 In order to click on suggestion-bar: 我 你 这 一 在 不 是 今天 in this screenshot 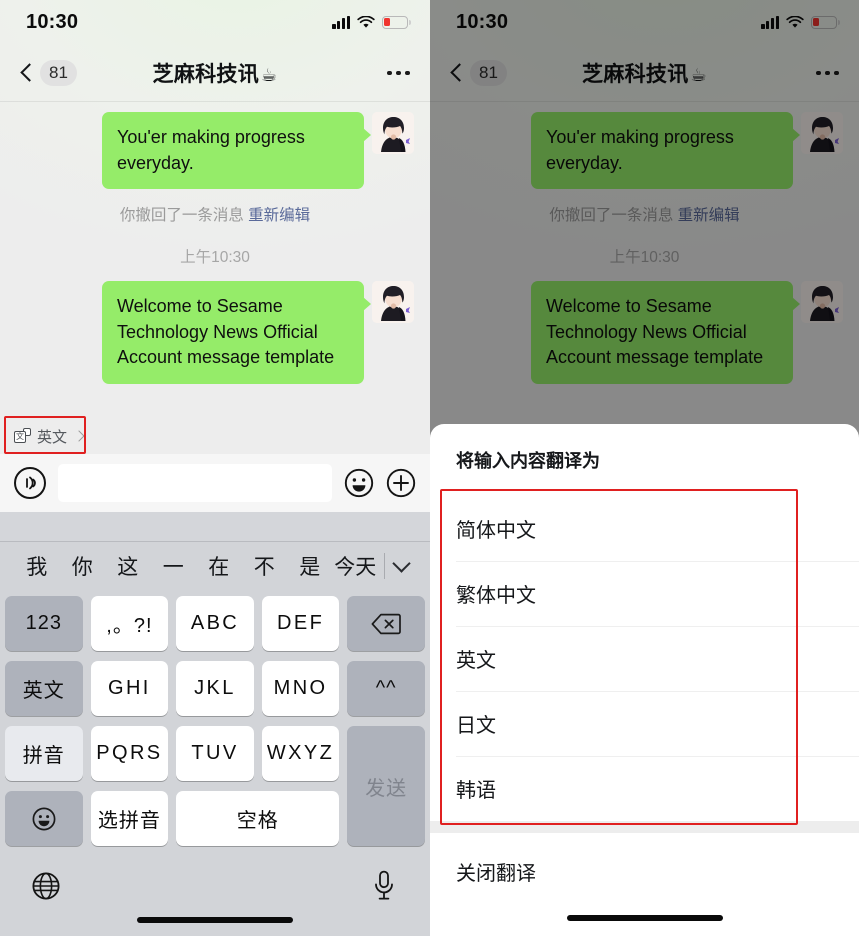, I will do `click(215, 566)`.